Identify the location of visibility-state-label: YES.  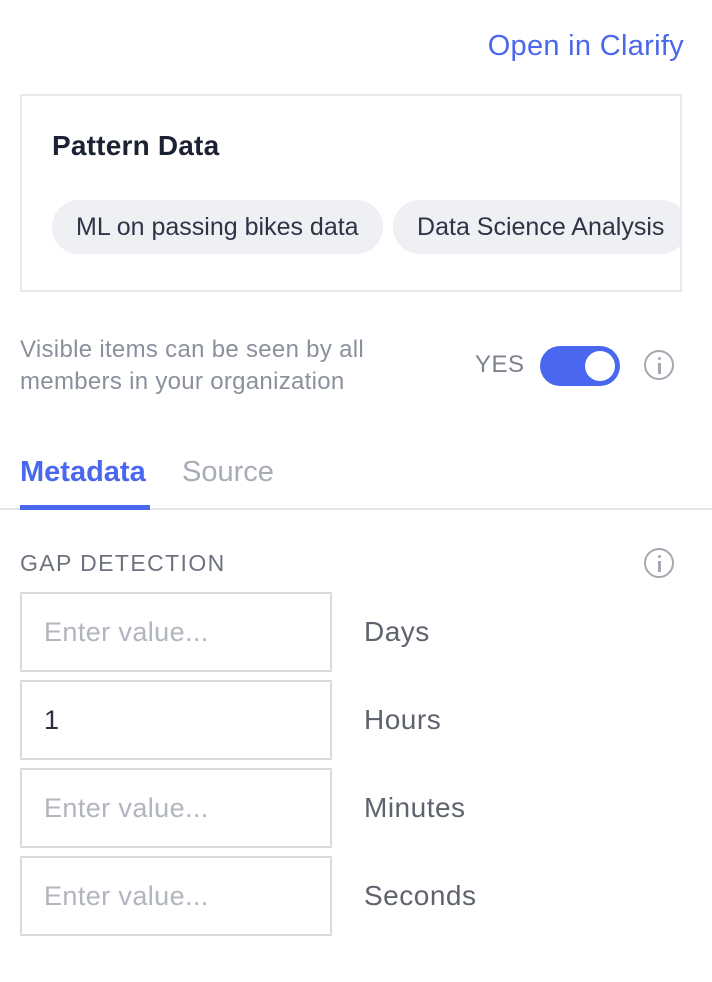
(500, 364).